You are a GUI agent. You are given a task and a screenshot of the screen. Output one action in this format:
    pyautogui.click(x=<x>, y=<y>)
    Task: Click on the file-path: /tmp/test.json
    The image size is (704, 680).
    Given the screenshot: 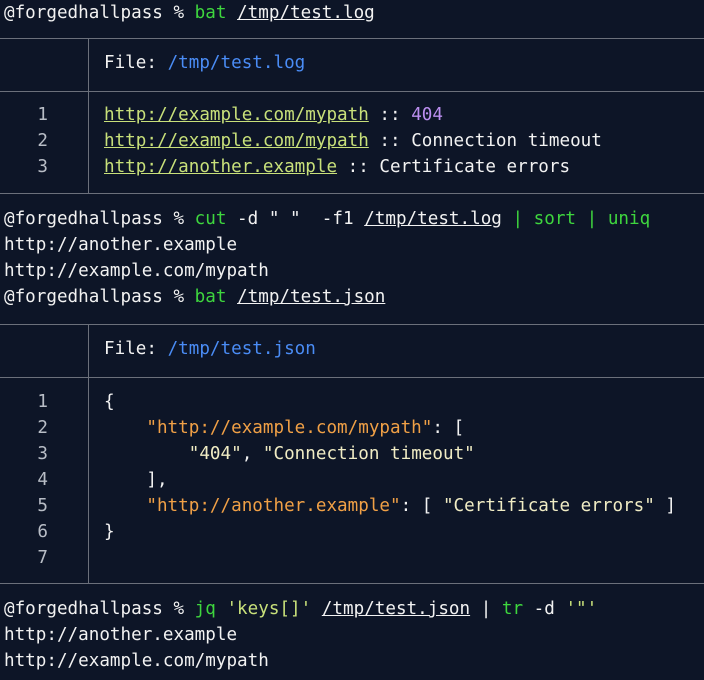 What is the action you would take?
    pyautogui.click(x=241, y=349)
    